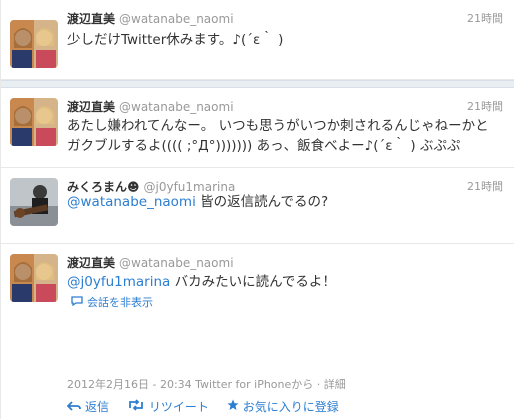 This screenshot has height=419, width=514. Describe the element at coordinates (209, 406) in the screenshot. I see `tweet-actions: 返信 リツイート お気に入りに登録` at that location.